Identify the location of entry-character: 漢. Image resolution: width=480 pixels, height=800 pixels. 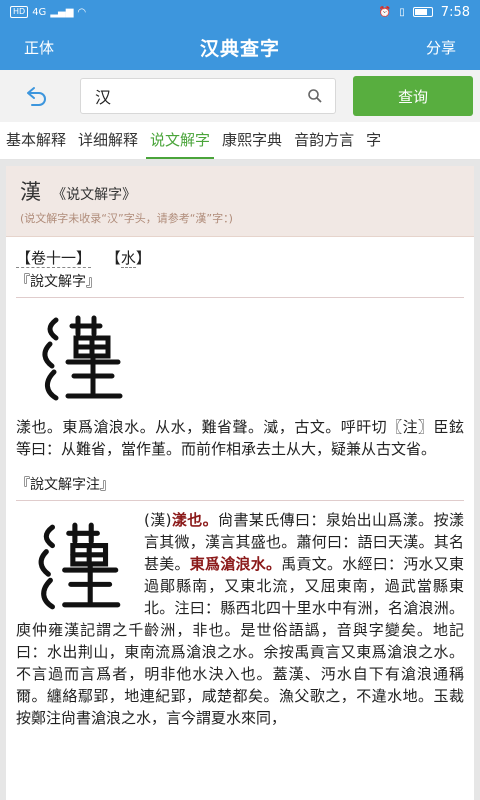
(30, 192).